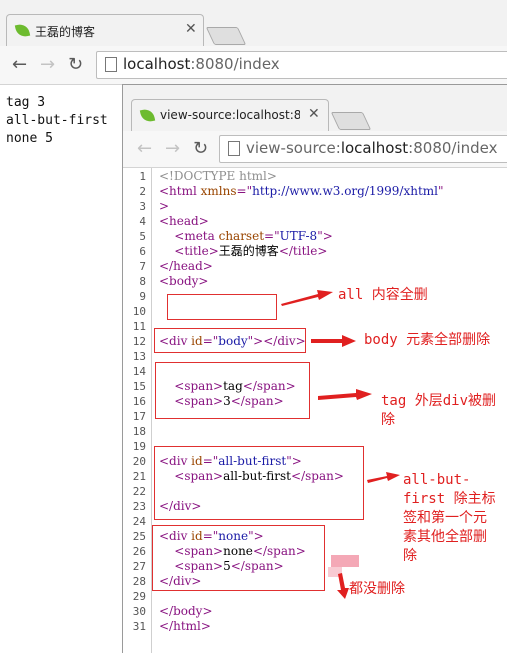 This screenshot has height=653, width=507. What do you see at coordinates (139, 416) in the screenshot?
I see `line-number: 17` at bounding box center [139, 416].